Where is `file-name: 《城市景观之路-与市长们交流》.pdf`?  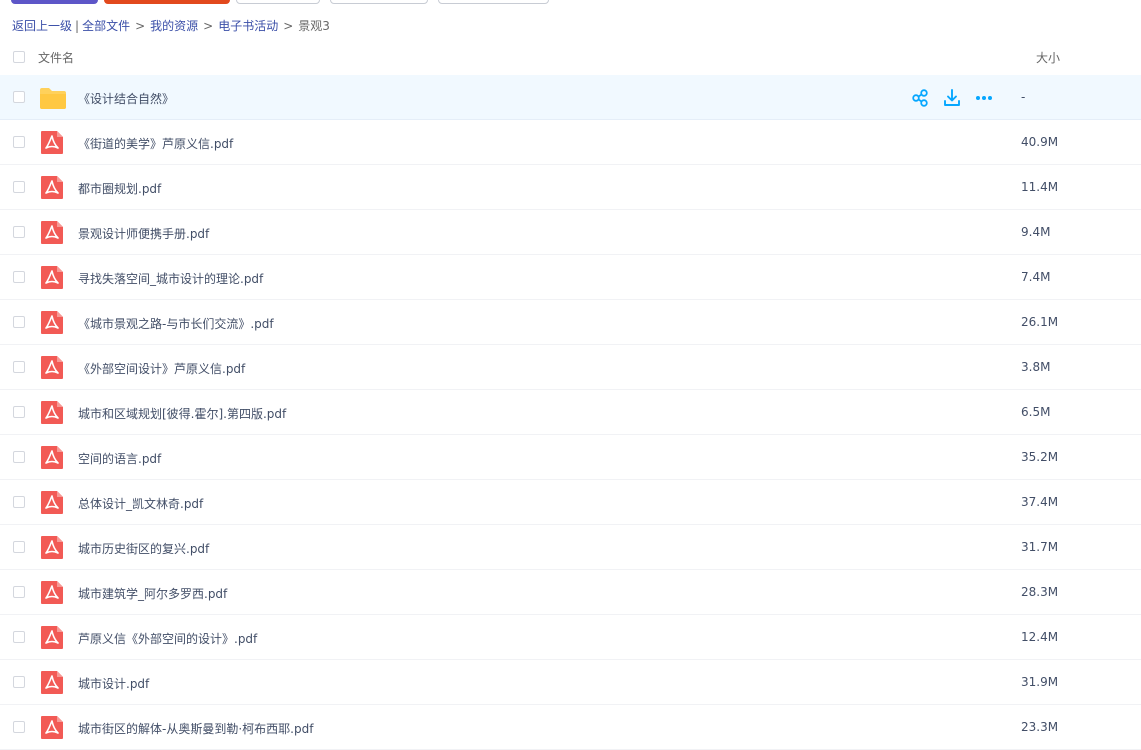 file-name: 《城市景观之路-与市长们交流》.pdf is located at coordinates (176, 323).